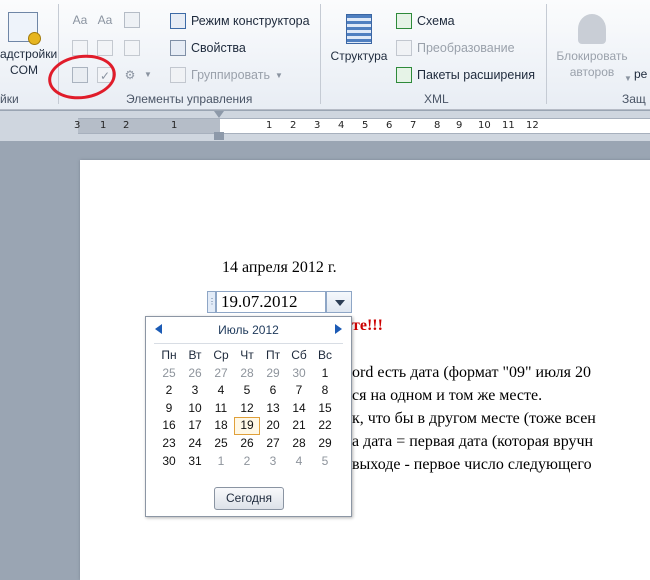  What do you see at coordinates (642, 74) in the screenshot?
I see `restrict-editing-button: ре` at bounding box center [642, 74].